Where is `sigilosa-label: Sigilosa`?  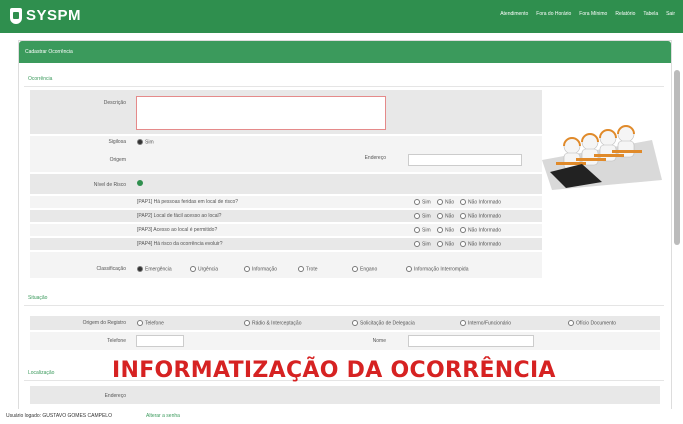
sigilosa-label: Sigilosa is located at coordinates (117, 142).